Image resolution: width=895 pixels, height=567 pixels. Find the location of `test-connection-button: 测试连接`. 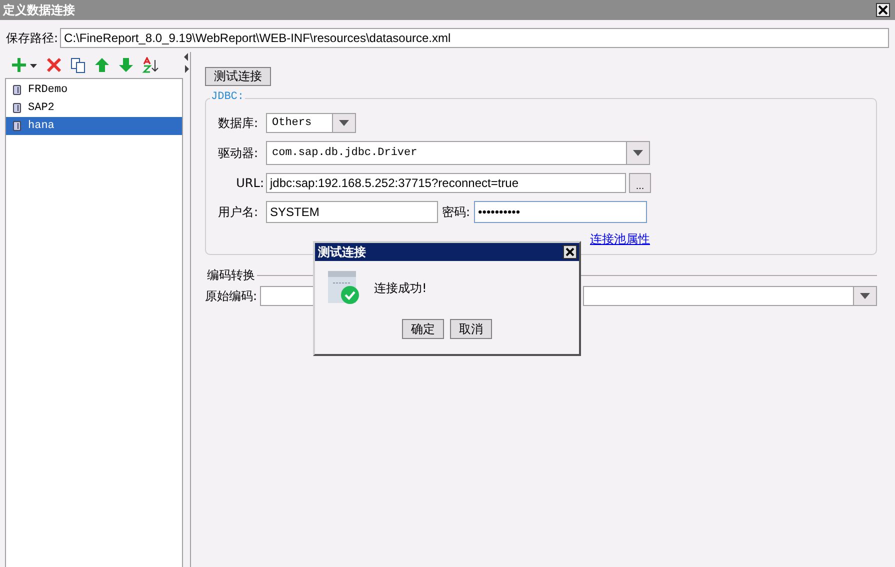

test-connection-button: 测试连接 is located at coordinates (238, 76).